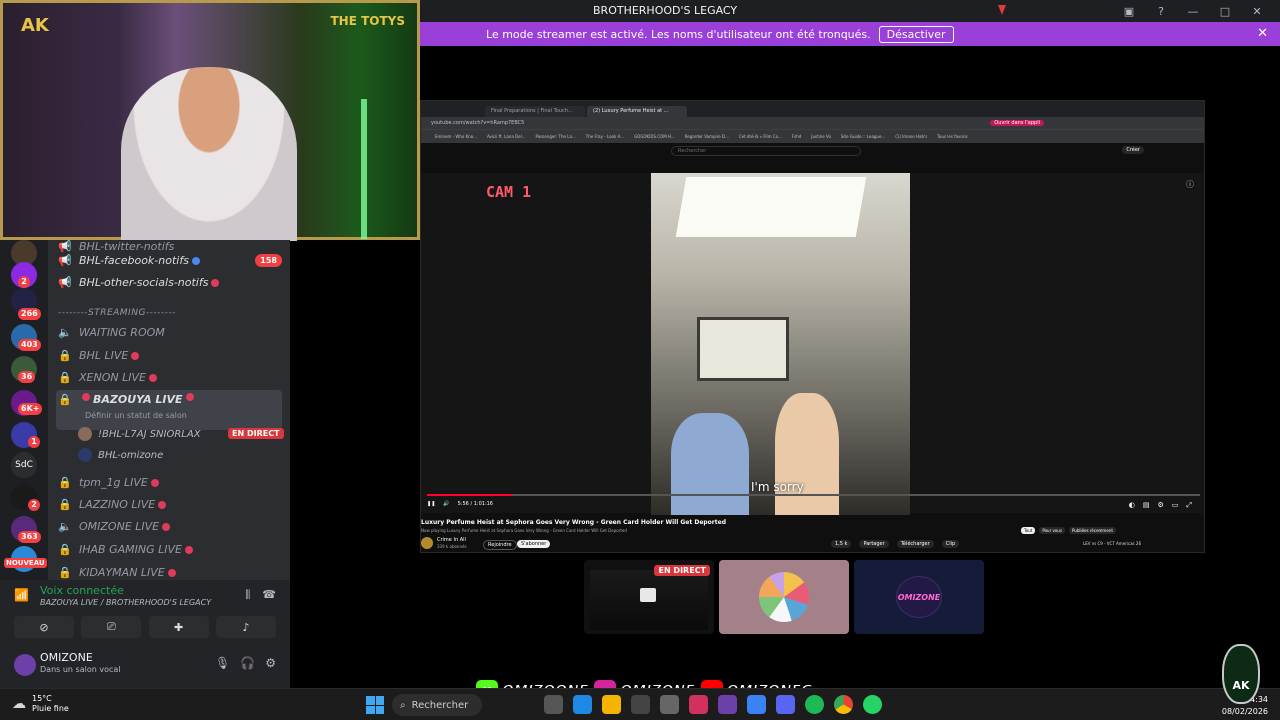 Image resolution: width=1280 pixels, height=720 pixels. What do you see at coordinates (874, 544) in the screenshot?
I see `share-button: Partager` at bounding box center [874, 544].